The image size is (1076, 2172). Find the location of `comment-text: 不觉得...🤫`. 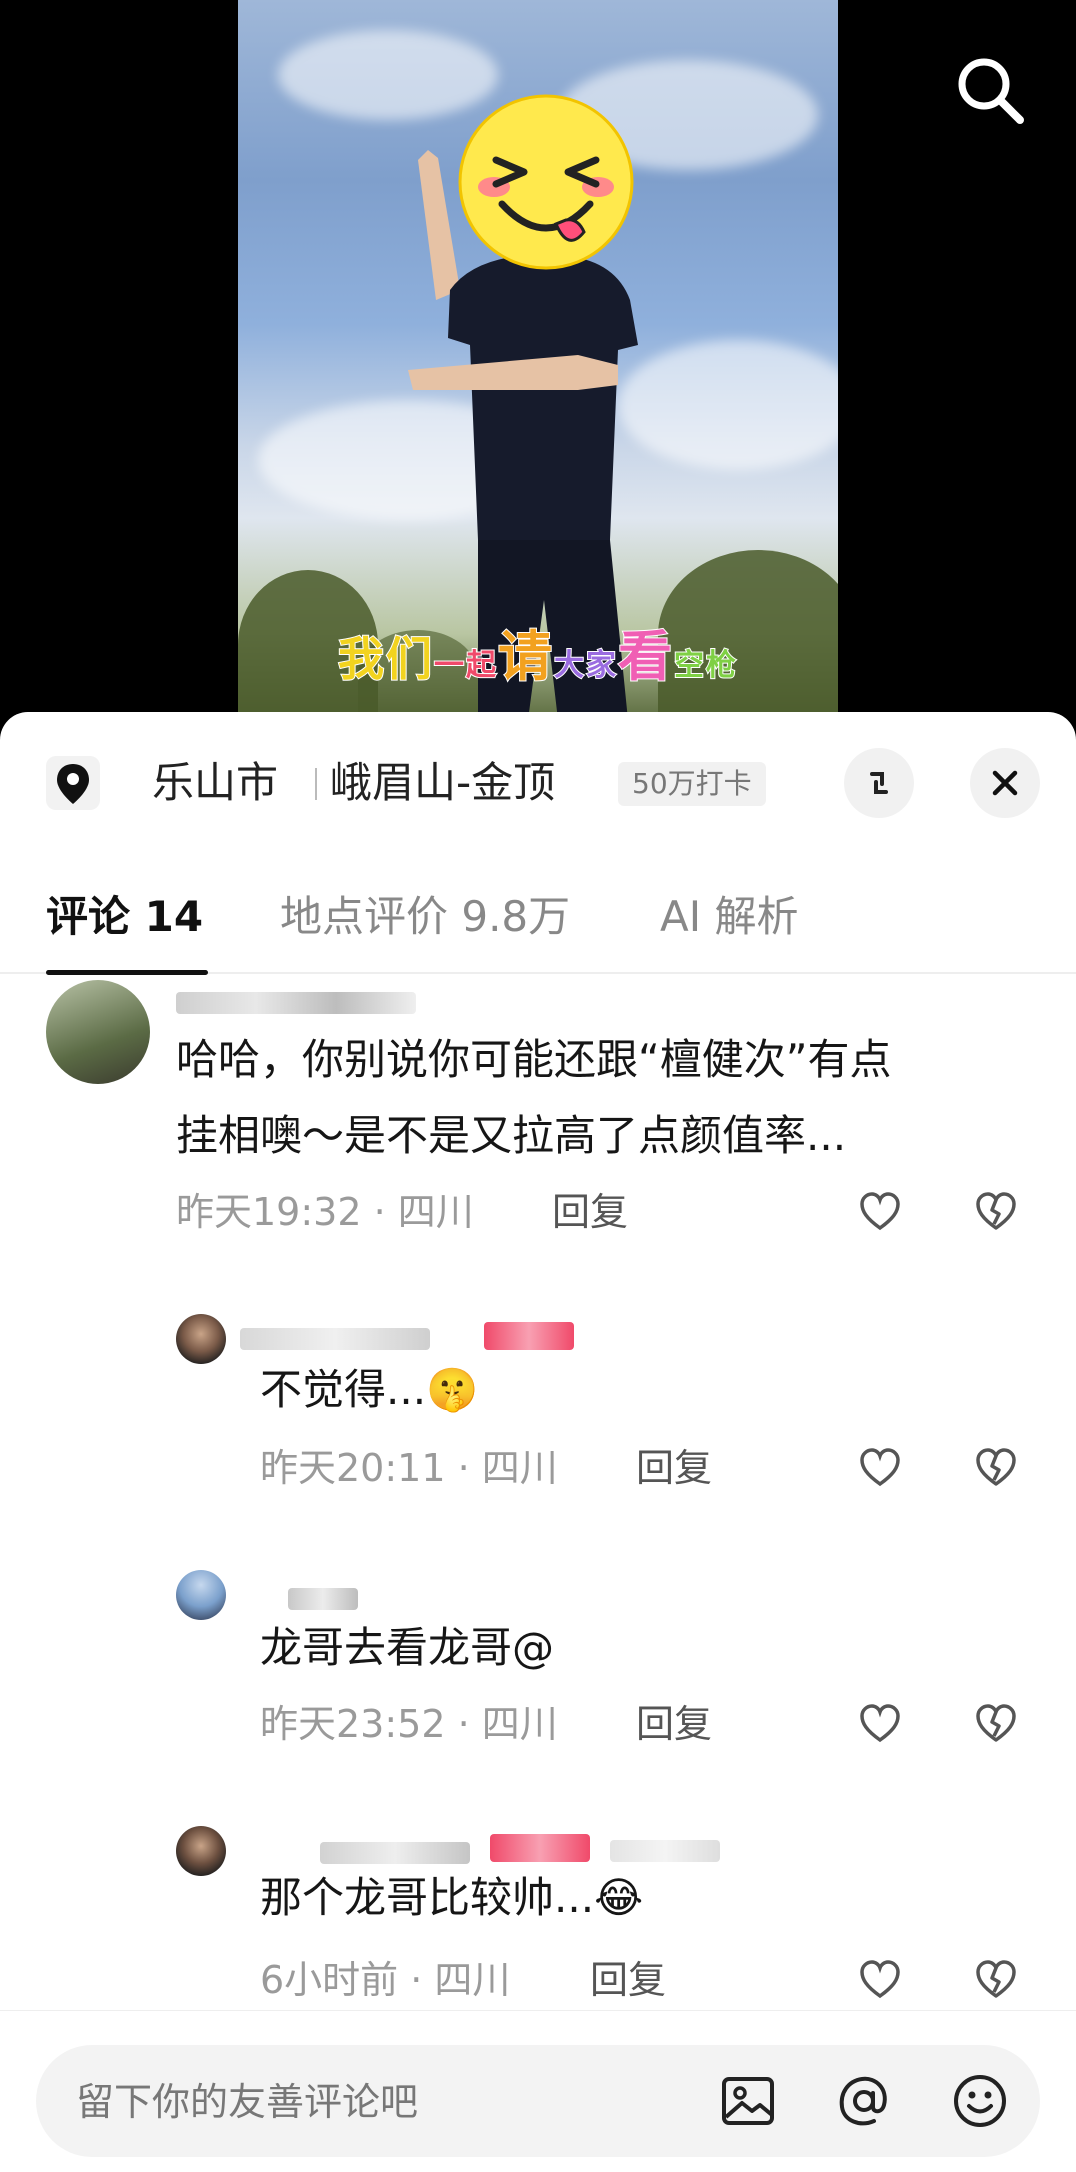

comment-text: 不觉得...🤫 is located at coordinates (369, 1390).